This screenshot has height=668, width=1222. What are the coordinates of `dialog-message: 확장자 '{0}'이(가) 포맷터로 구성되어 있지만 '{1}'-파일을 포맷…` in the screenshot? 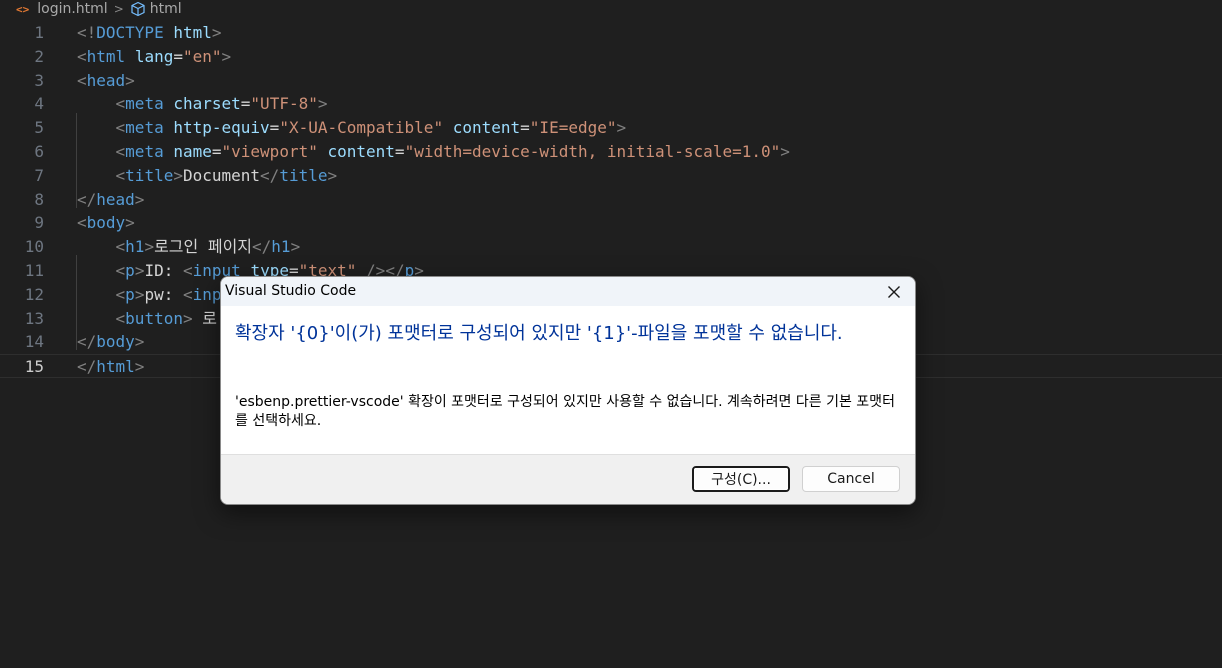 It's located at (539, 333).